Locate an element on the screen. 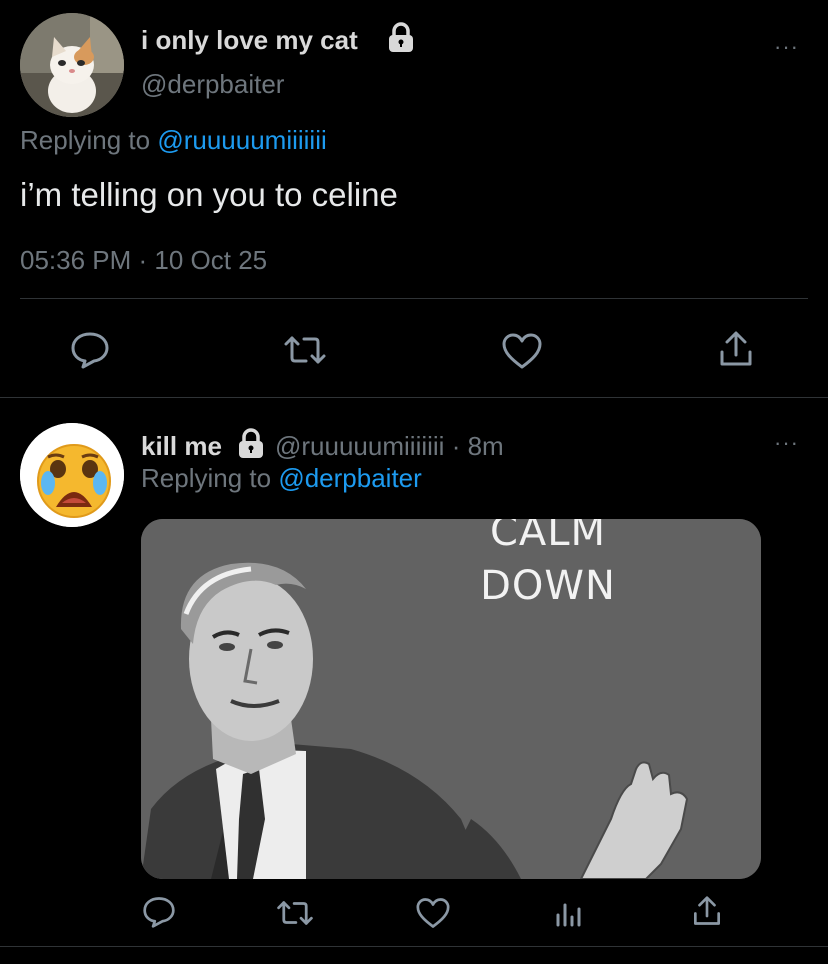  replying-to: Replying to @ruuuuumiiiiiii is located at coordinates (173, 140).